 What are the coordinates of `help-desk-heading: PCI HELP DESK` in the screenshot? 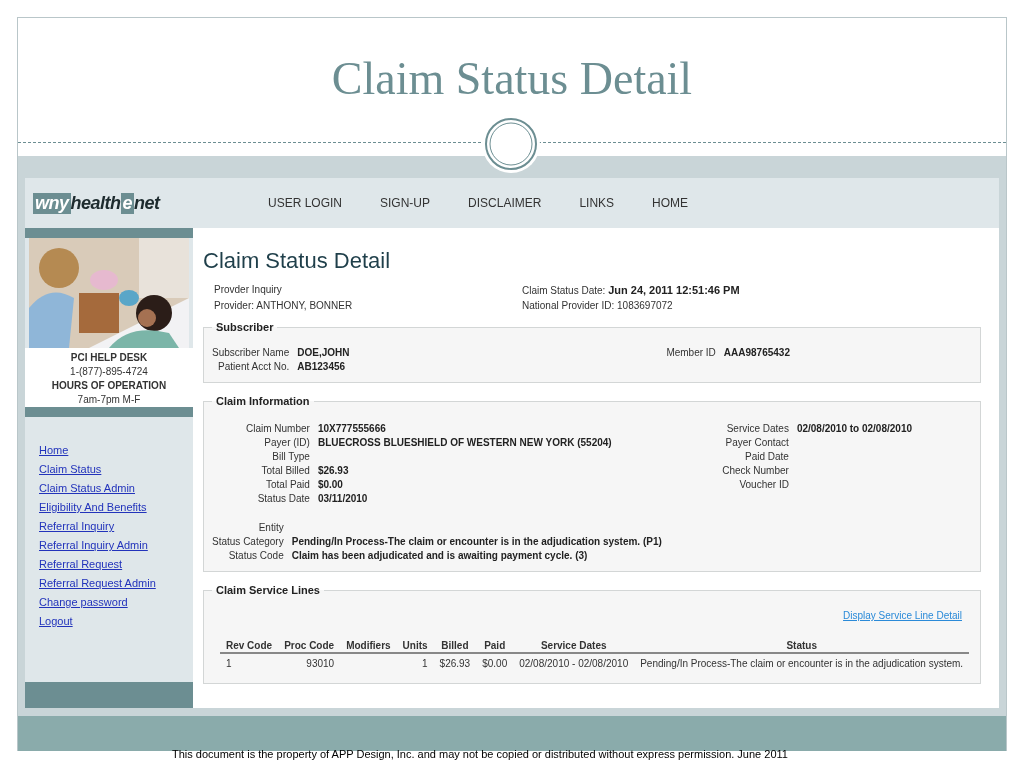 It's located at (109, 357).